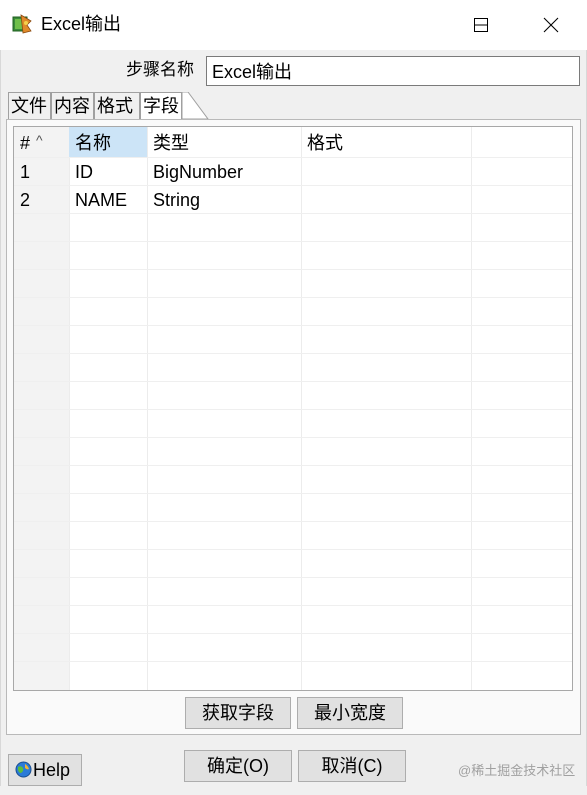 This screenshot has height=795, width=587. I want to click on step-name-label: 步骤名称, so click(160, 69).